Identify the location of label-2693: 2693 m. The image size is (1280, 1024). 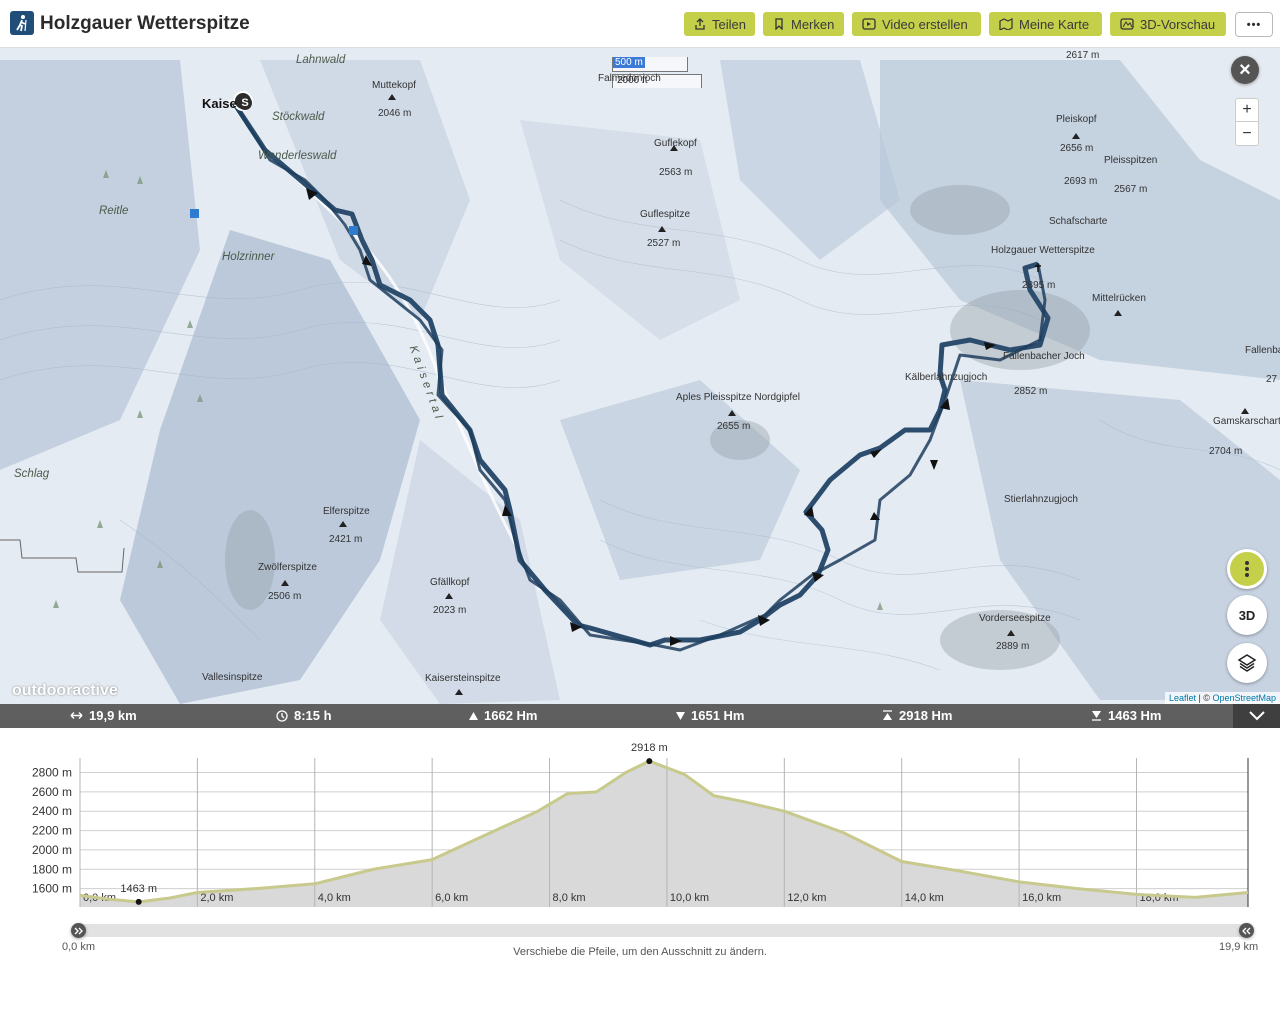
(1081, 181).